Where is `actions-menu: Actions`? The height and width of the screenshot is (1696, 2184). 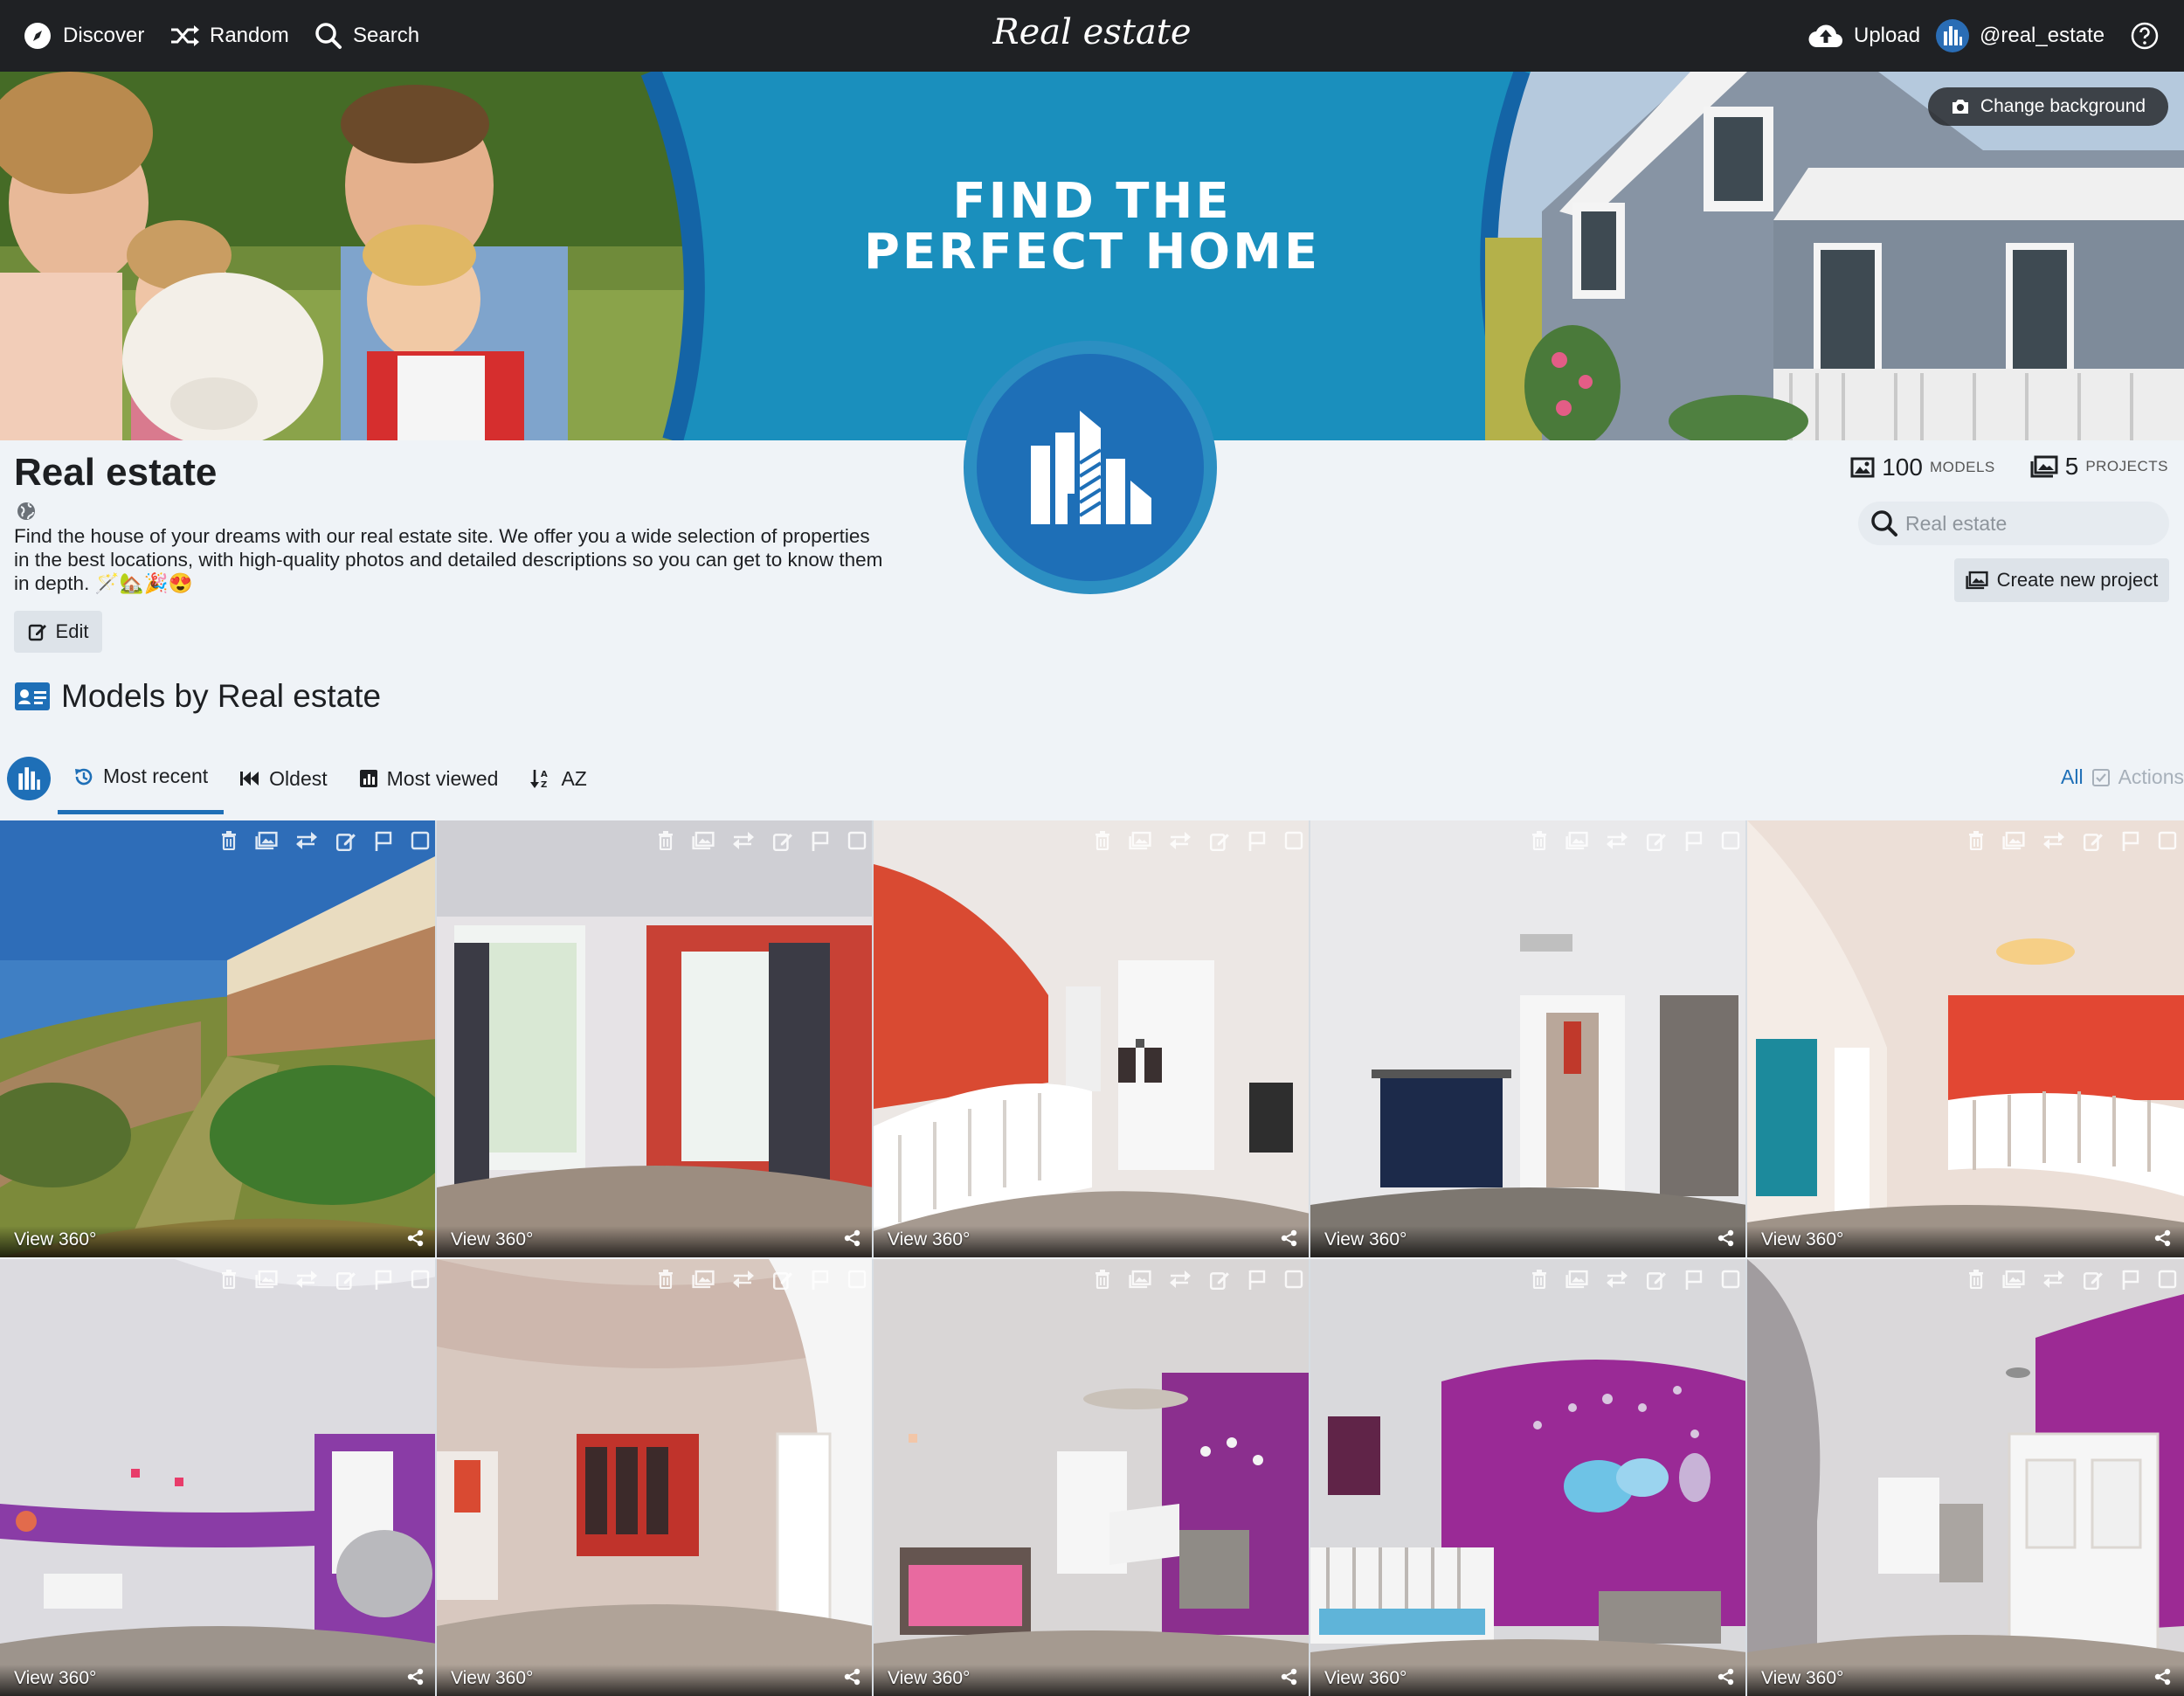 actions-menu: Actions is located at coordinates (2151, 777).